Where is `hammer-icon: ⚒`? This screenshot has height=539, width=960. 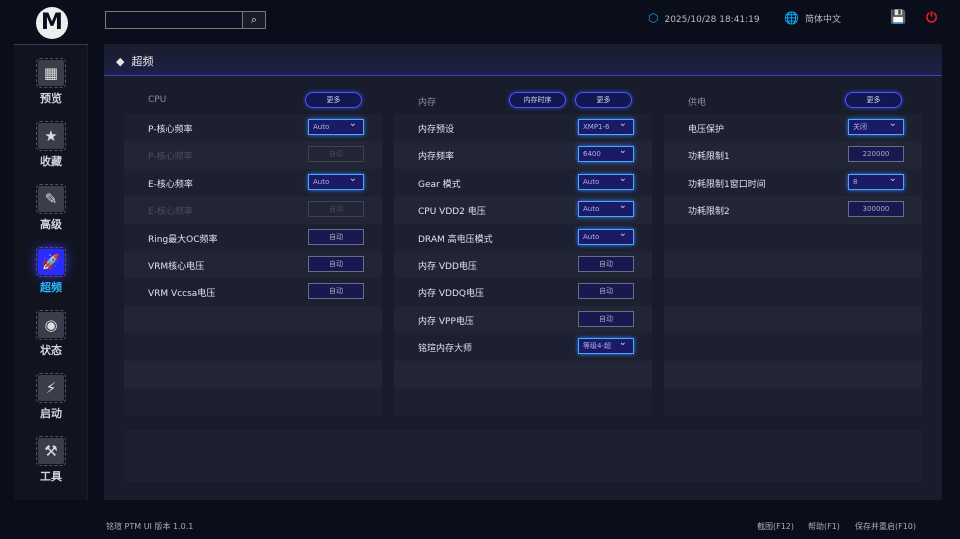 hammer-icon: ⚒ is located at coordinates (51, 451).